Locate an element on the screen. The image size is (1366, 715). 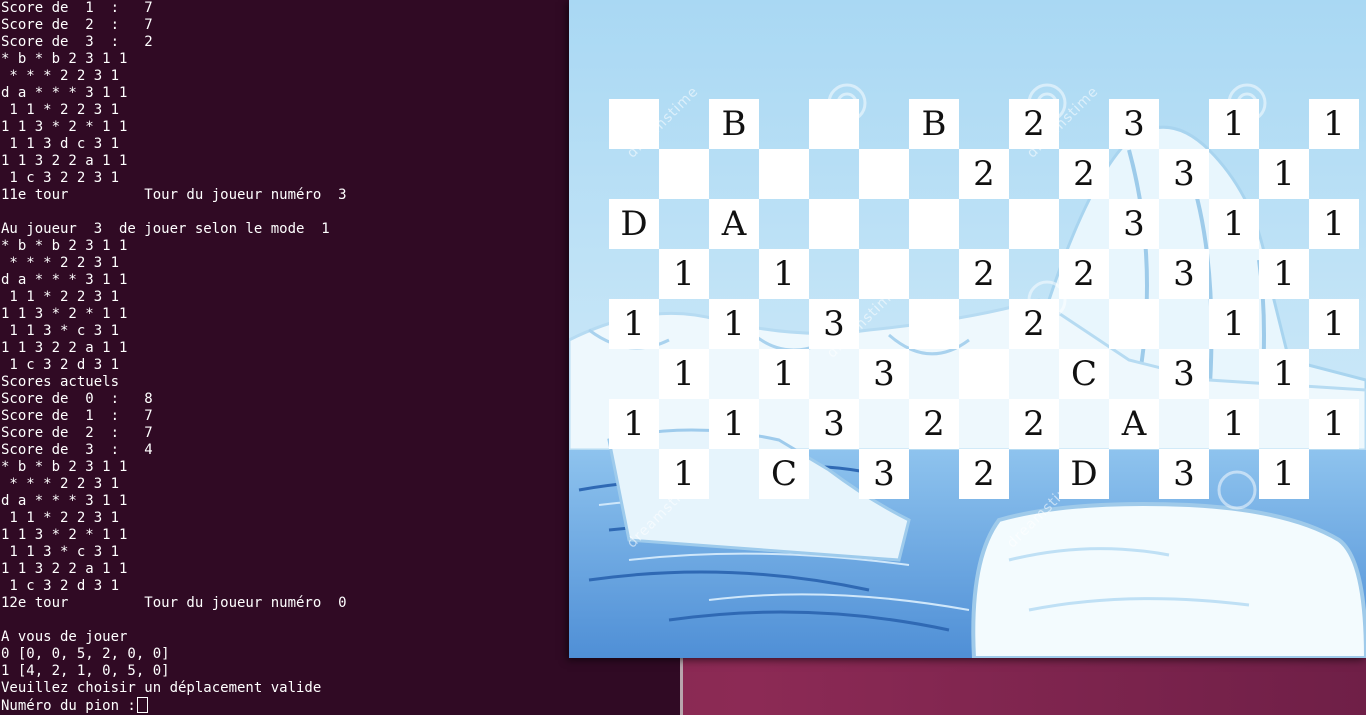
terminal-line: 12e tour Tour du joueur numéro 0 is located at coordinates (174, 603).